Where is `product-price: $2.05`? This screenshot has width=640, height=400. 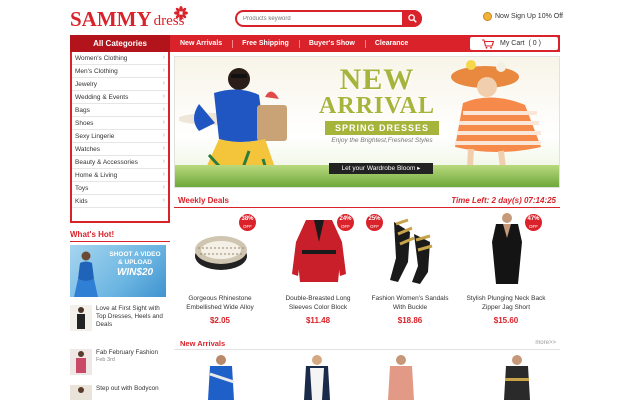 product-price: $2.05 is located at coordinates (220, 320).